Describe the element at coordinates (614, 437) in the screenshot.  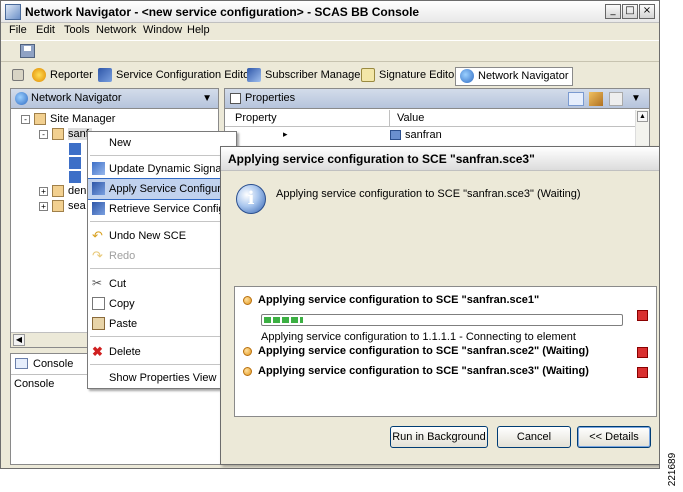
I see `details-button: << Details` at that location.